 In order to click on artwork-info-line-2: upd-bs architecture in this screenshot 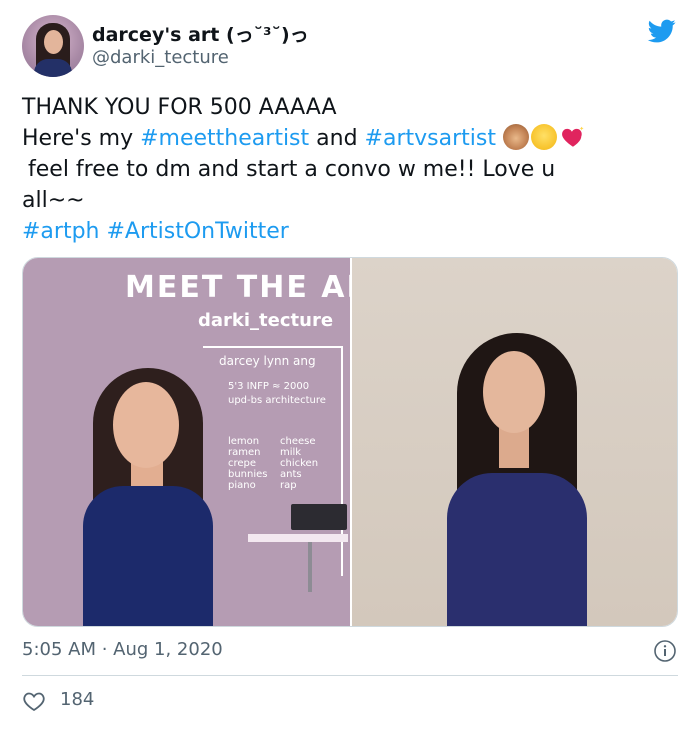, I will do `click(277, 400)`.